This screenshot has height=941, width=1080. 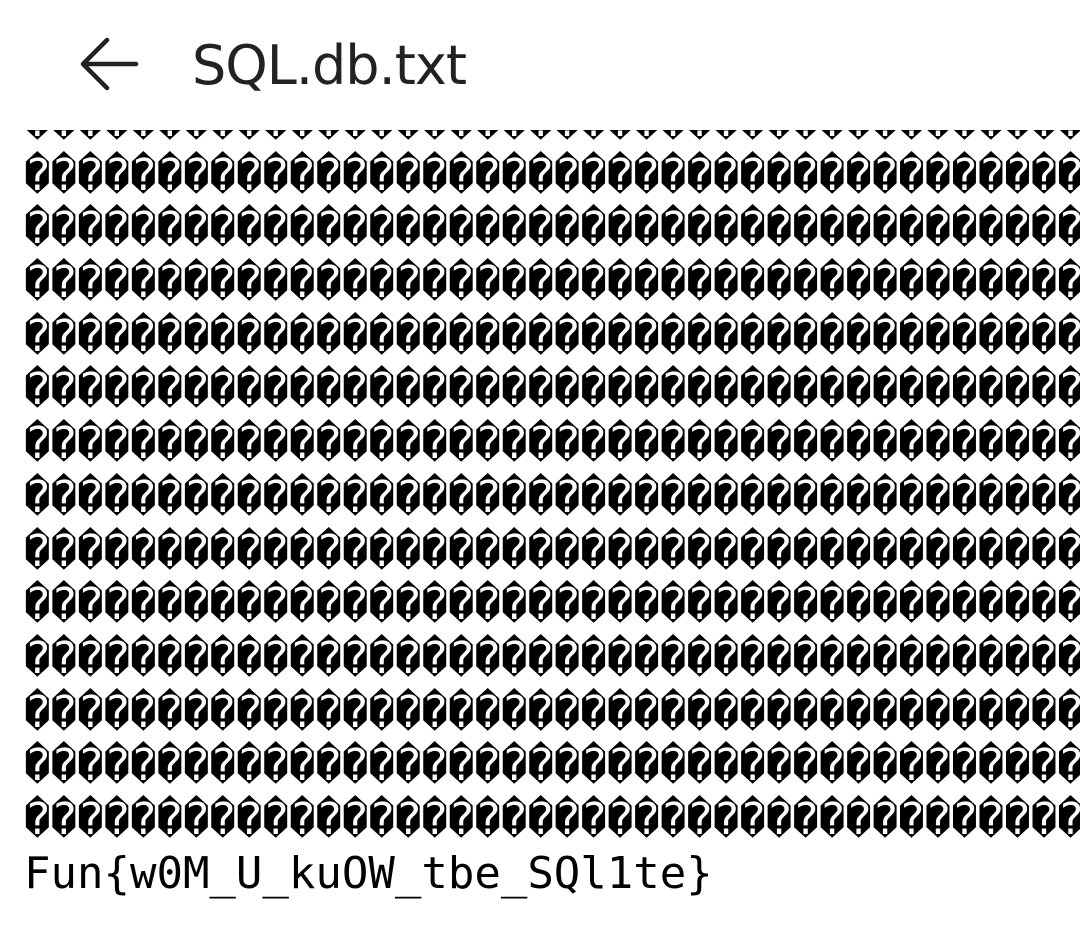 I want to click on flag-line: Fun{w0M_U_kuOW_tbe_SQl1te}, so click(x=368, y=873).